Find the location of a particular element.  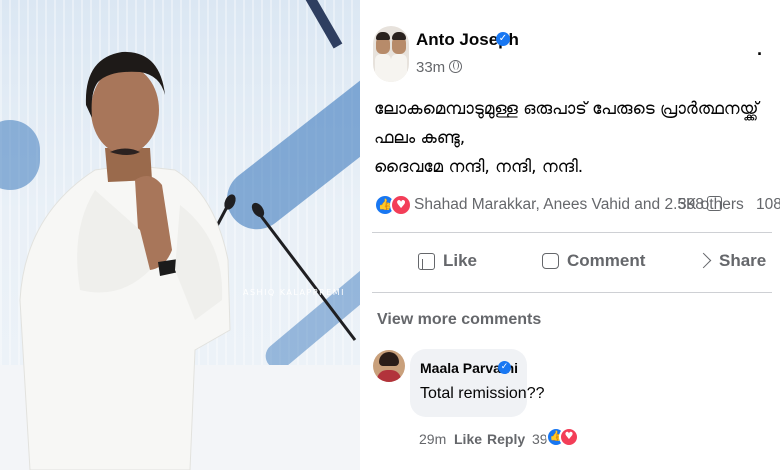

share-arrow-icon is located at coordinates (703, 261).